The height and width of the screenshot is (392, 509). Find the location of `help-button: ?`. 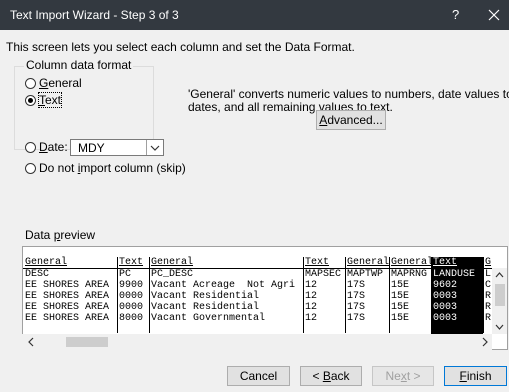

help-button: ? is located at coordinates (455, 14).